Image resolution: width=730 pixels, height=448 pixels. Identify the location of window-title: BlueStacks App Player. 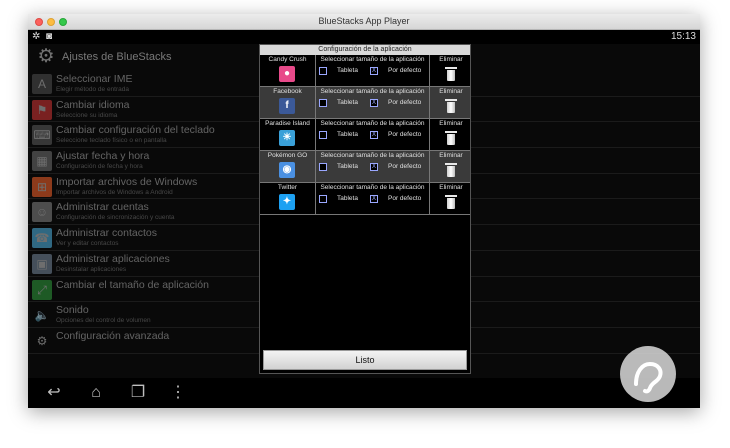
(364, 21).